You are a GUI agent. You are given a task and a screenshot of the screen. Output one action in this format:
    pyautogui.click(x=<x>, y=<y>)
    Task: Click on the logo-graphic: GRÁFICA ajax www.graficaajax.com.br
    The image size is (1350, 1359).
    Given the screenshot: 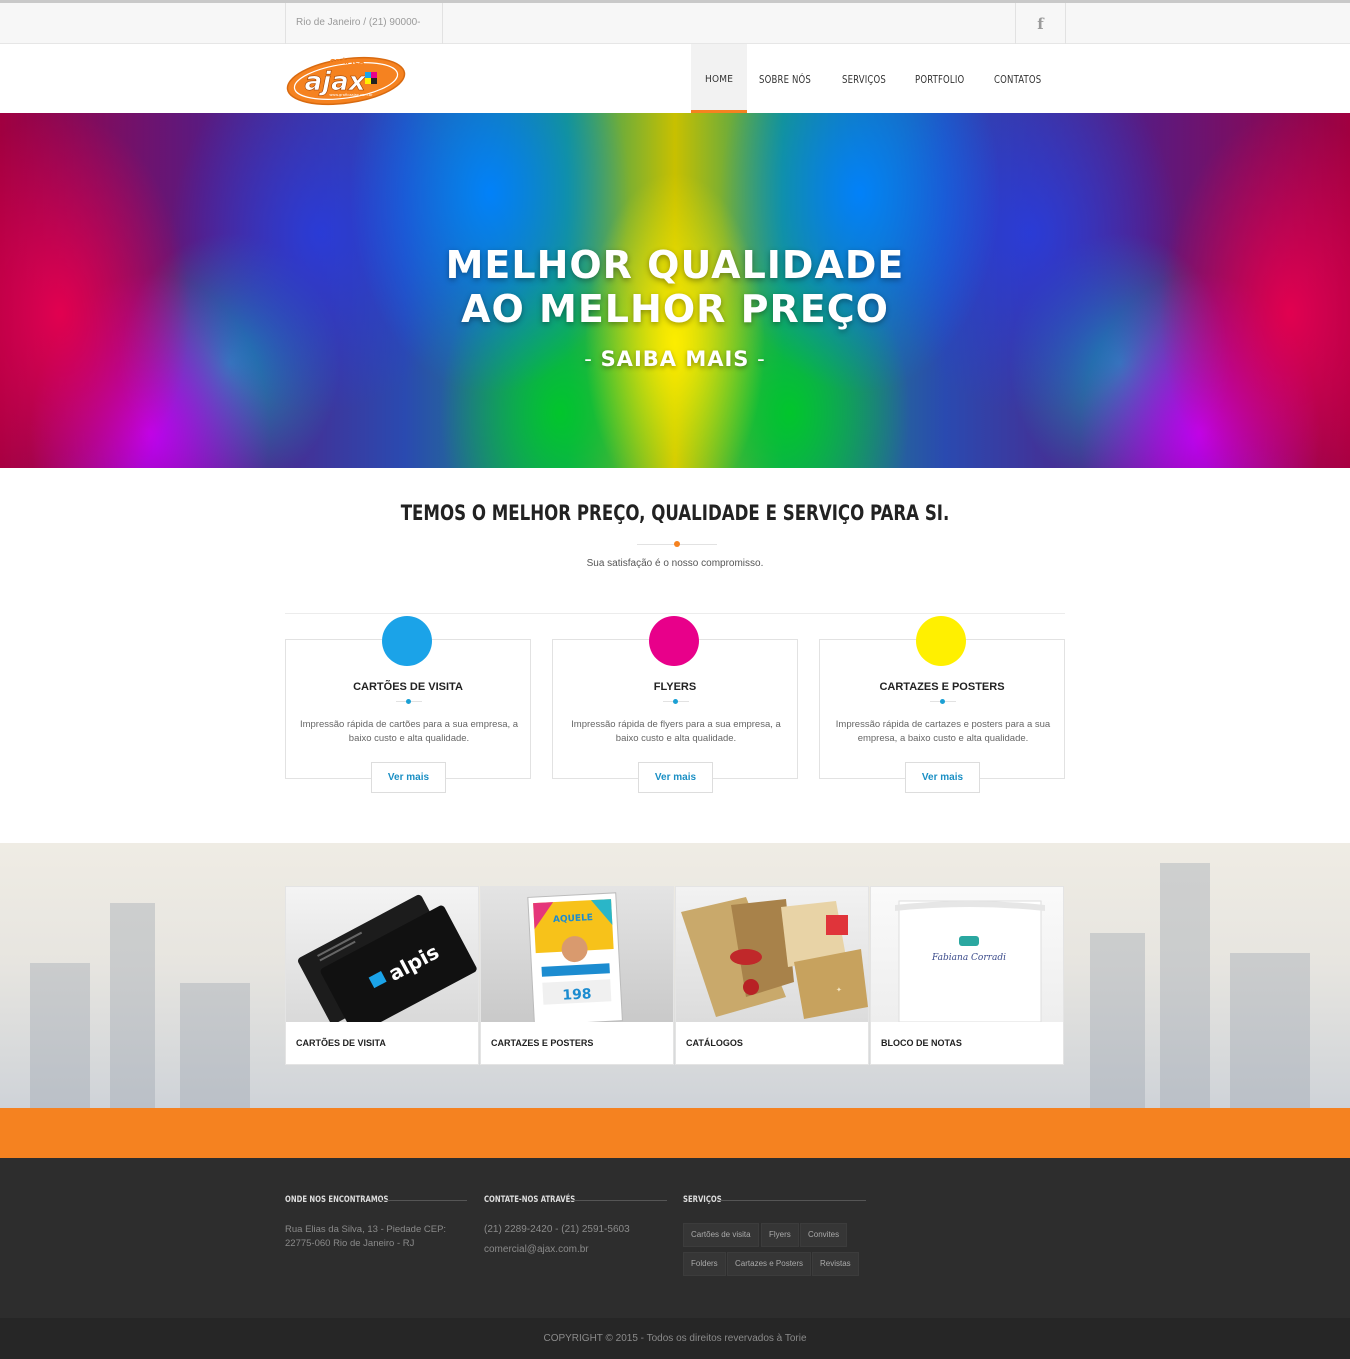 What is the action you would take?
    pyautogui.click(x=346, y=81)
    